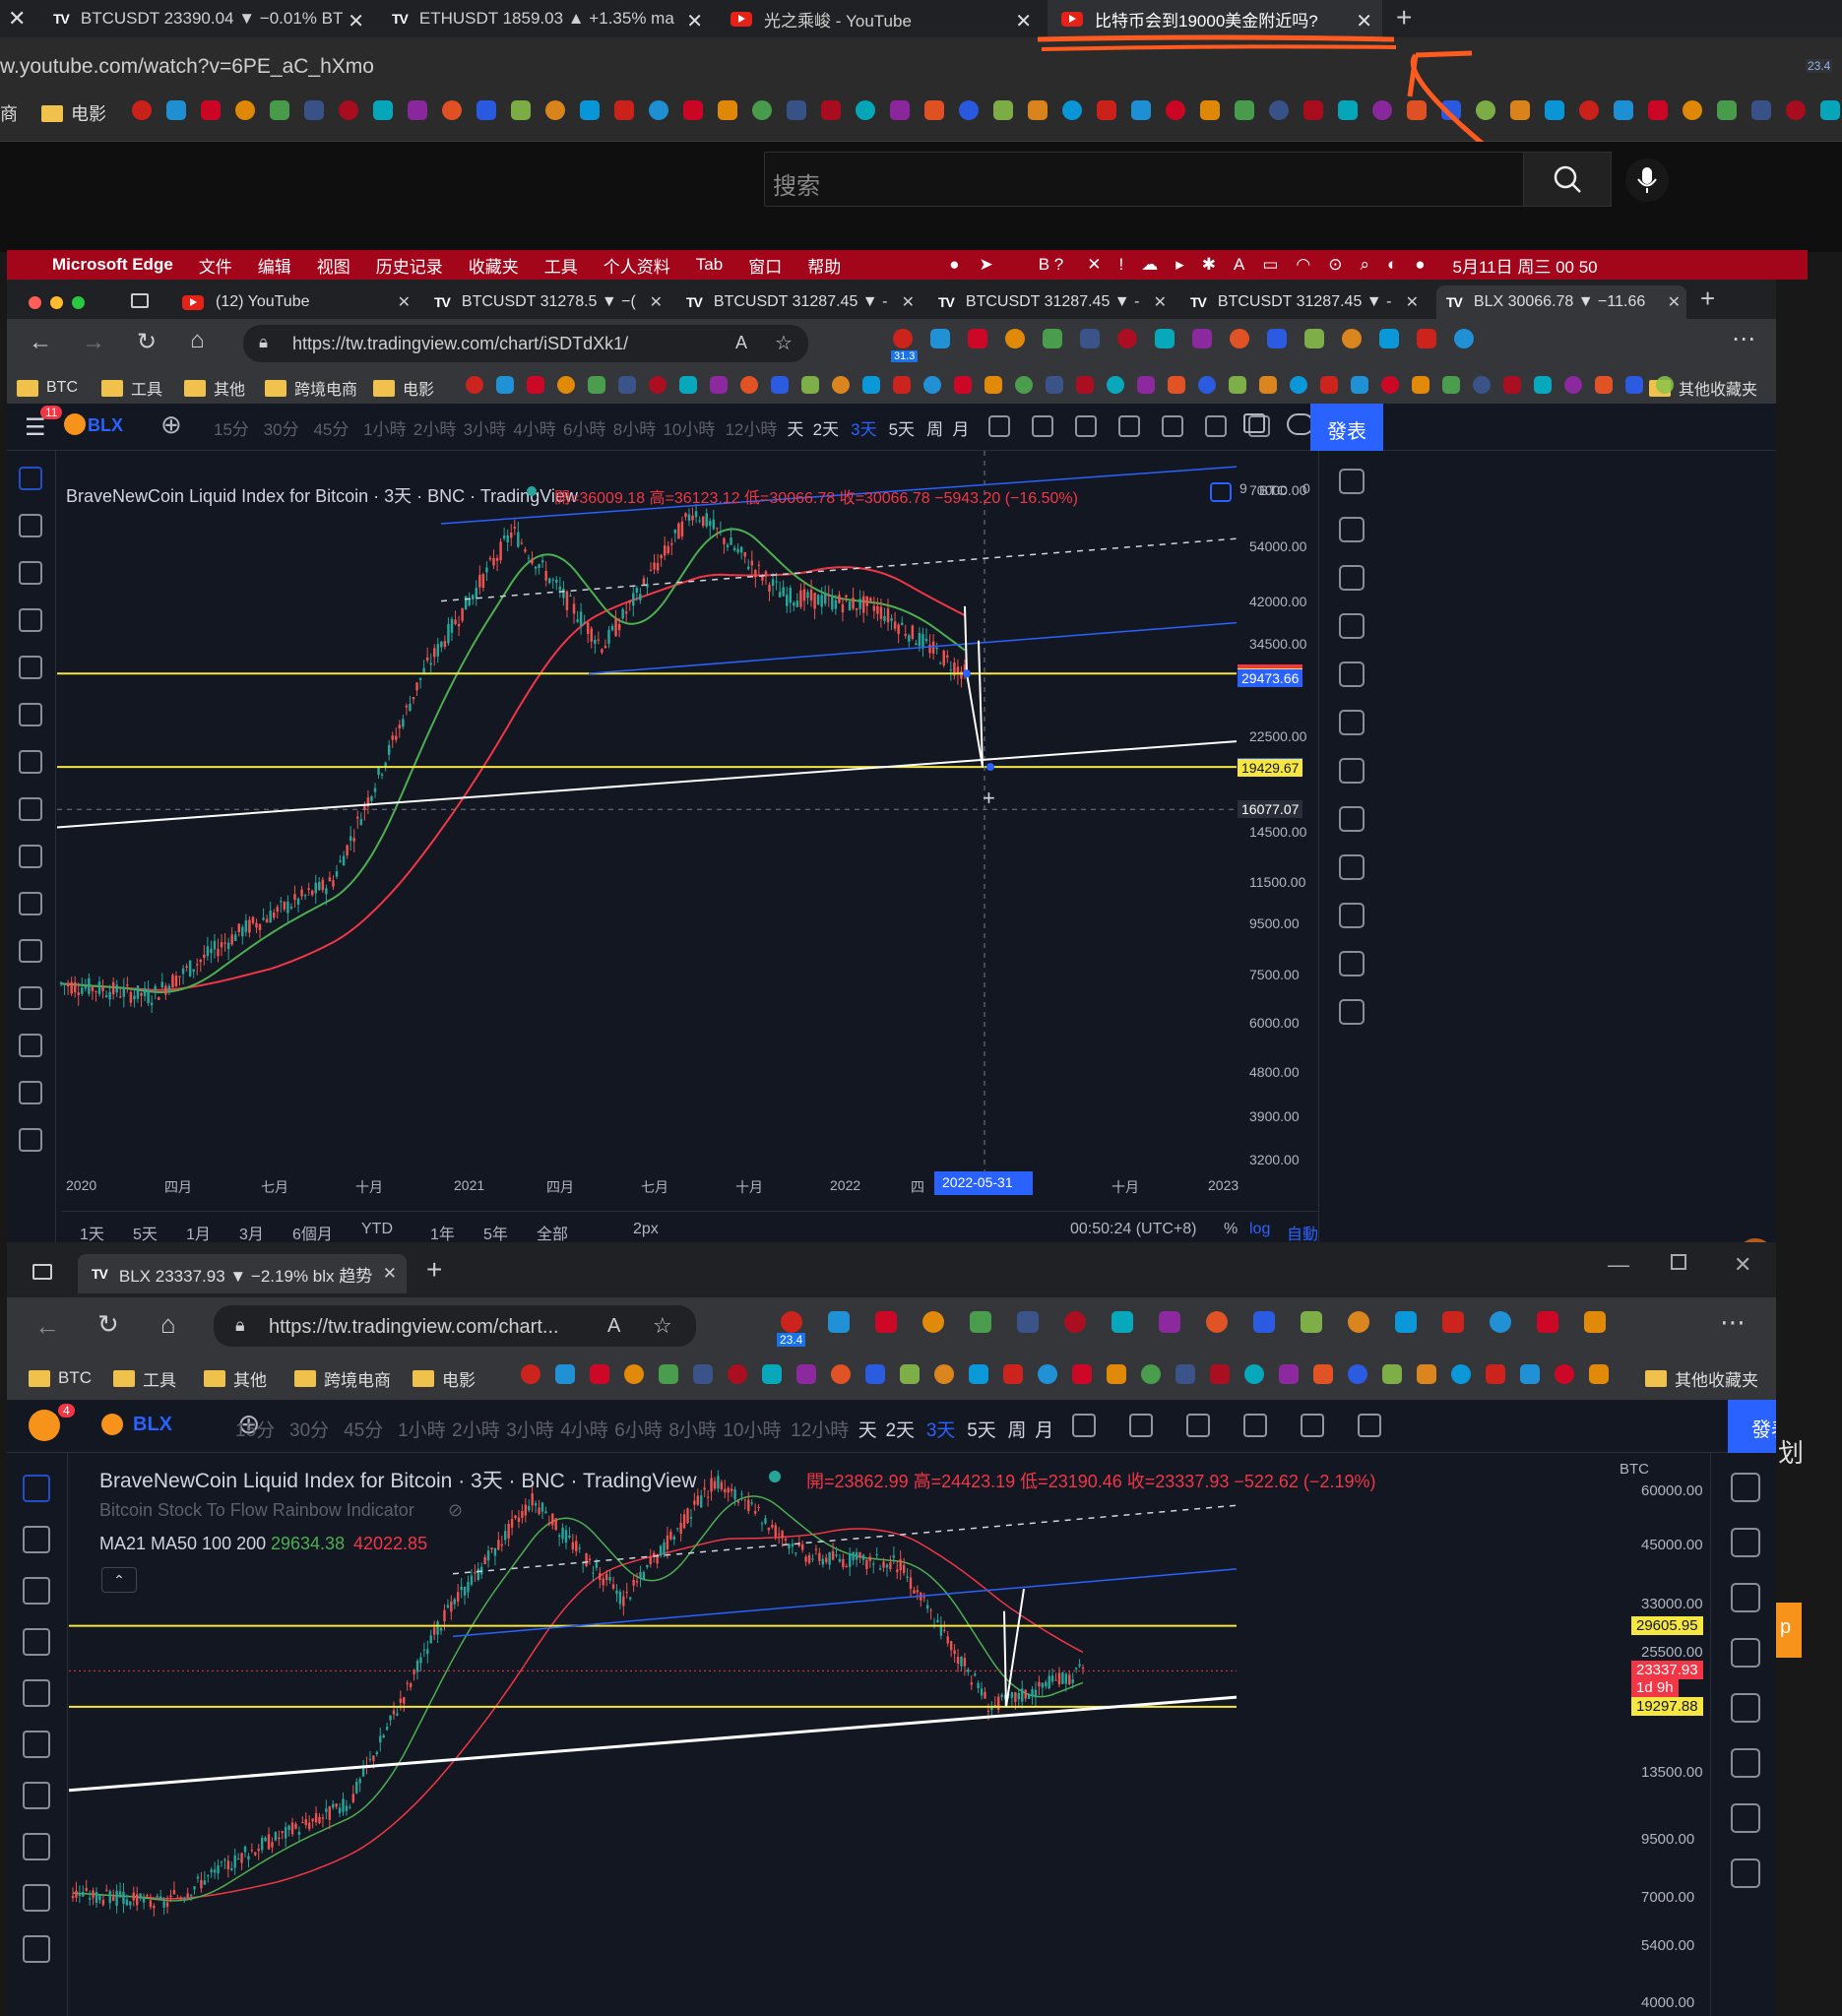 The height and width of the screenshot is (2016, 1842). Describe the element at coordinates (1634, 1469) in the screenshot. I see `currency-selector: BTC` at that location.